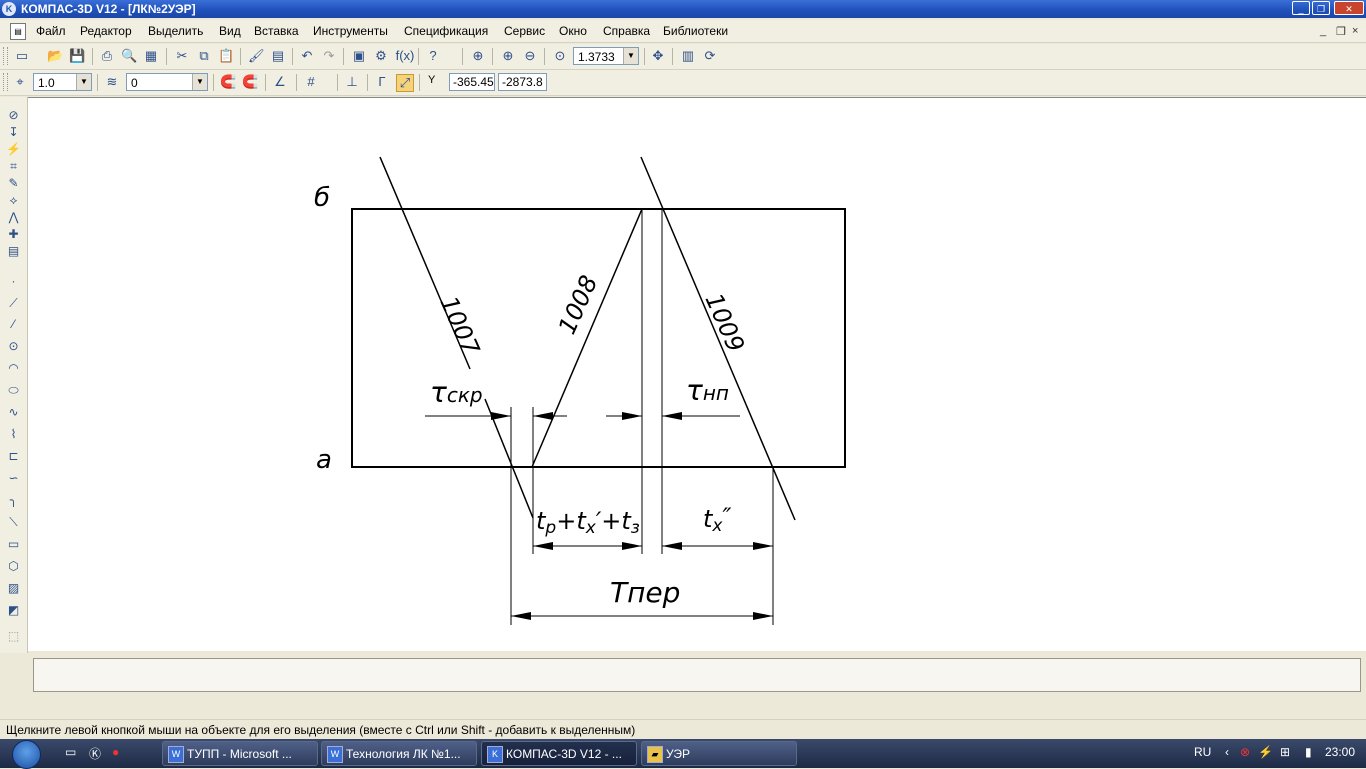 The width and height of the screenshot is (1366, 769). What do you see at coordinates (1341, 31) in the screenshot?
I see `mdi-restore-icon: ❐` at bounding box center [1341, 31].